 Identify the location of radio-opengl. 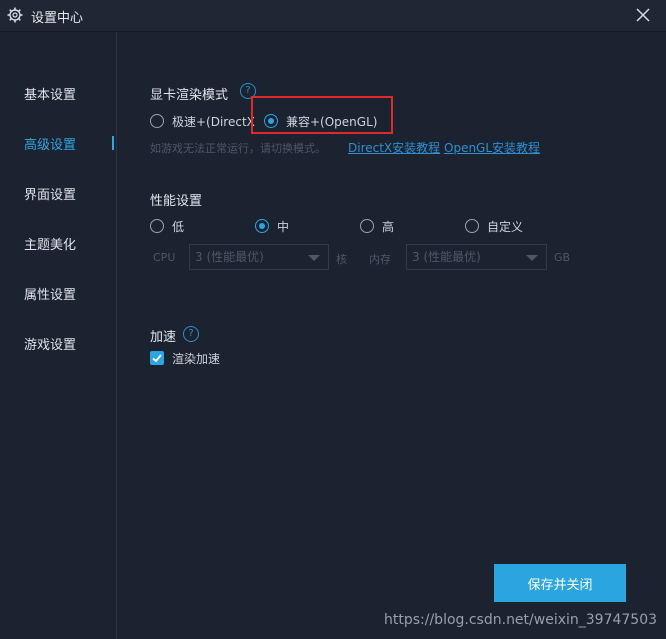
(271, 121).